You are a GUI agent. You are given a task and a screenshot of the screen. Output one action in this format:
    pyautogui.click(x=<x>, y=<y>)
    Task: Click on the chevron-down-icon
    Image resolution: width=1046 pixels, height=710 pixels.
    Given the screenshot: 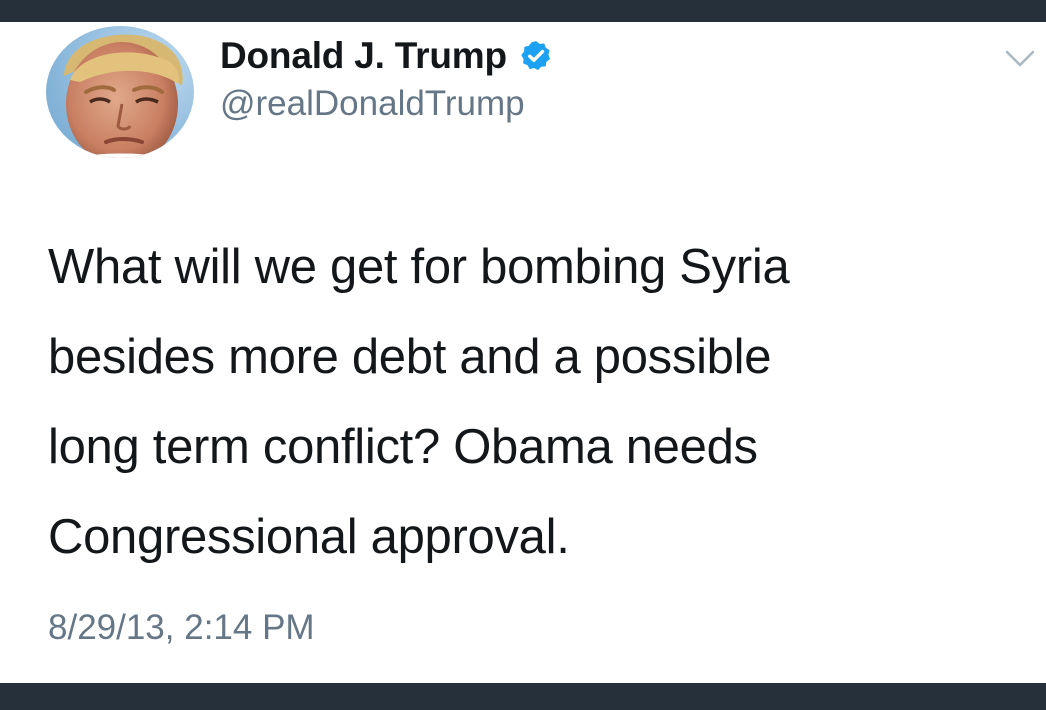 What is the action you would take?
    pyautogui.click(x=1020, y=58)
    